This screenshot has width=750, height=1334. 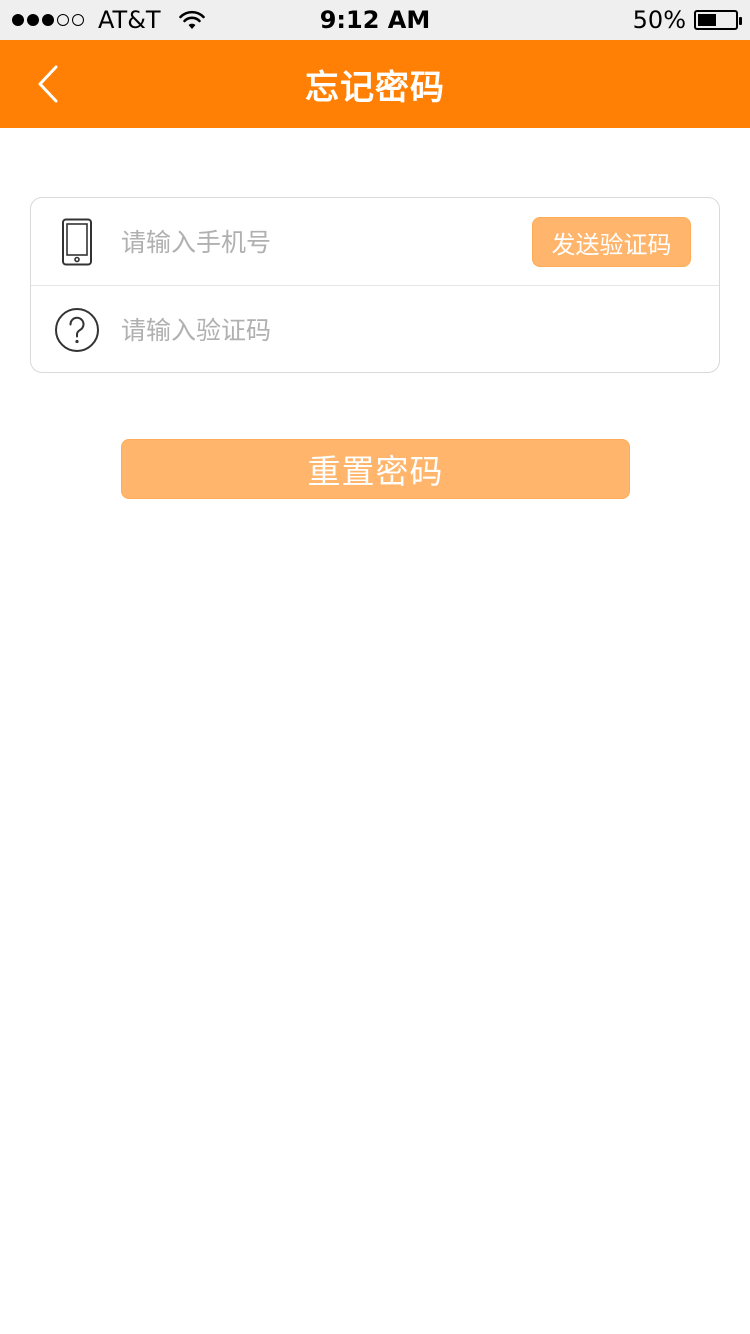 I want to click on battery-percent: 50%, so click(x=659, y=20).